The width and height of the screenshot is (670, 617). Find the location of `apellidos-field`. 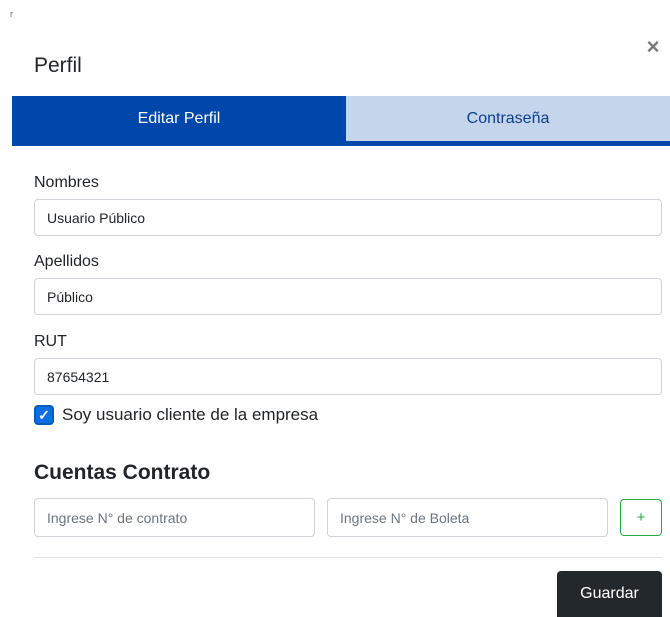

apellidos-field is located at coordinates (348, 296).